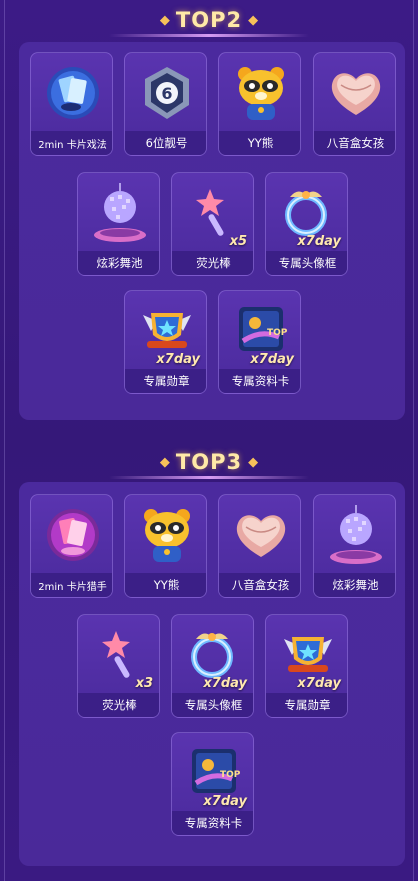 This screenshot has width=418, height=881. I want to click on section-header-top2: ◆ TOP2 ◆, so click(209, 20).